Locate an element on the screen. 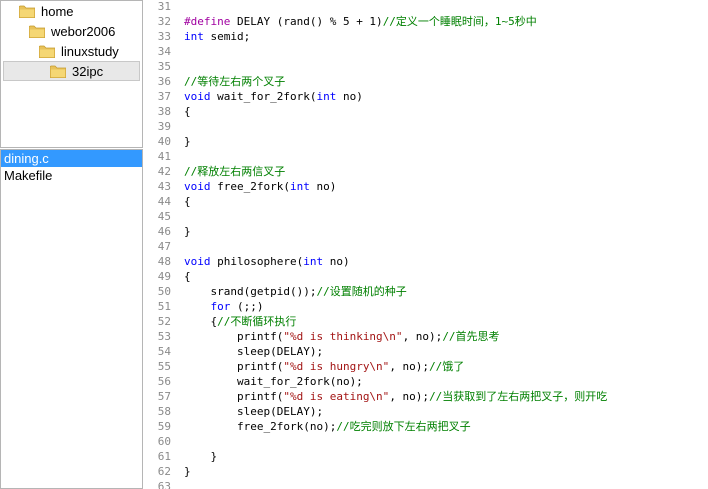  folder-item-webor2006: webor2006 is located at coordinates (58, 31).